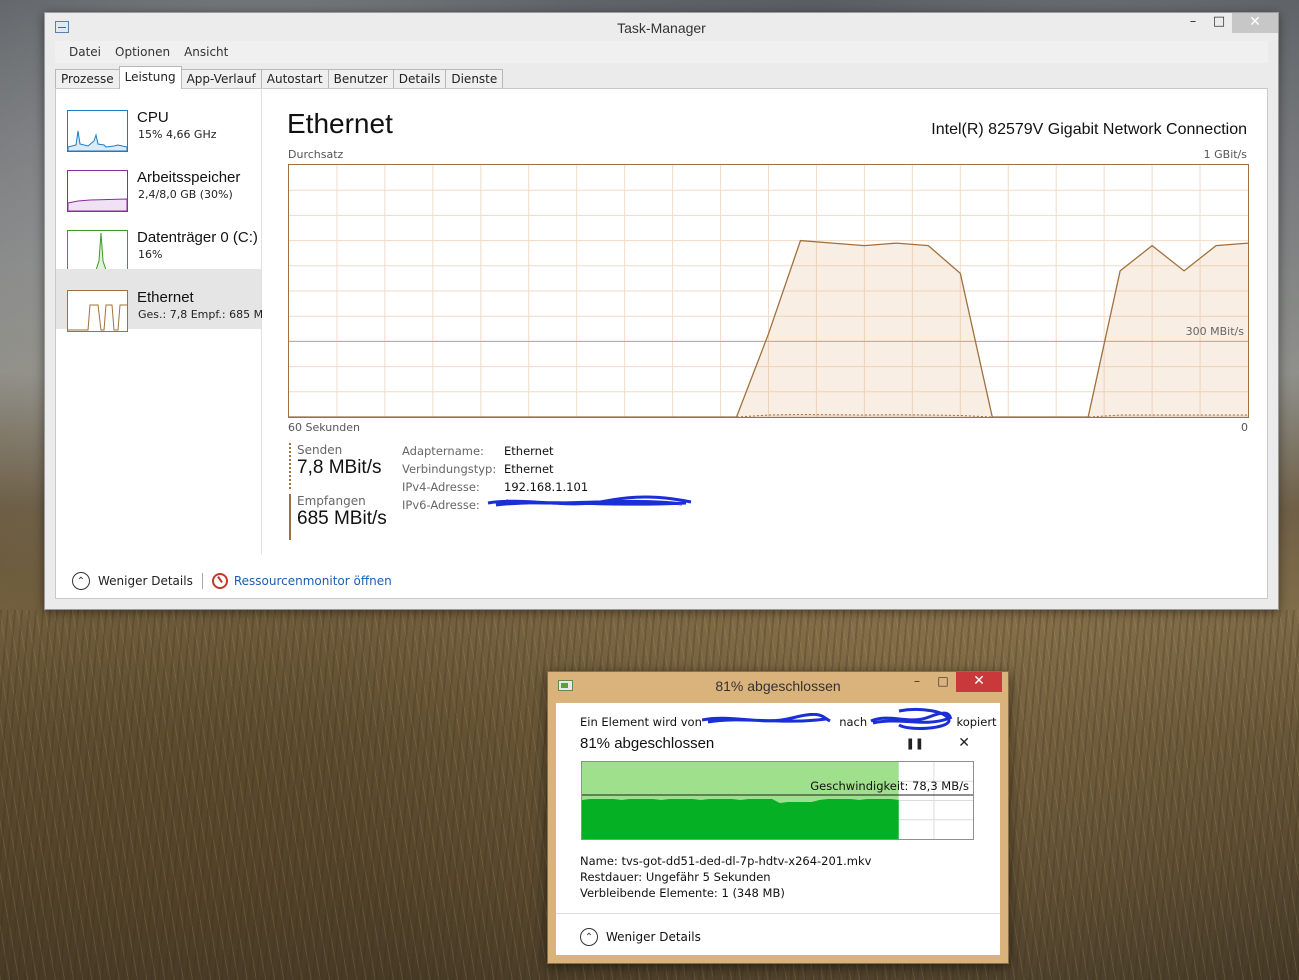 The width and height of the screenshot is (1299, 980). Describe the element at coordinates (85, 52) in the screenshot. I see `menu-datei: Datei` at that location.